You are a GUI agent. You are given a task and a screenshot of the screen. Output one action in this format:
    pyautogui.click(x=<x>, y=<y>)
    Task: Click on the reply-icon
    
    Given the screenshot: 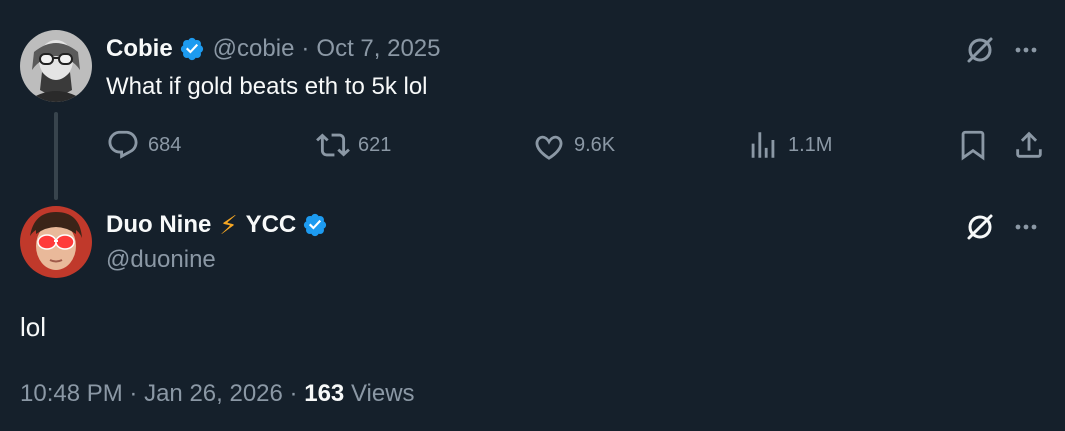 What is the action you would take?
    pyautogui.click(x=123, y=144)
    